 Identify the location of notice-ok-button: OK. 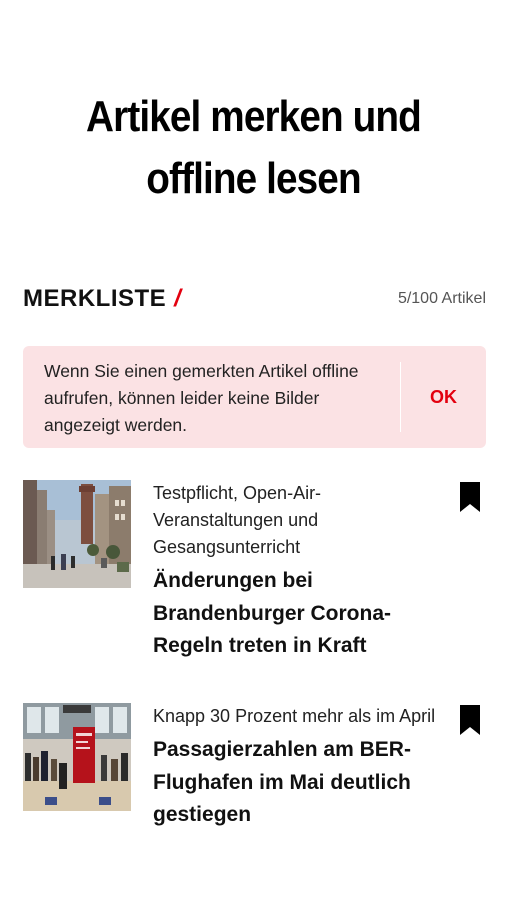
(443, 397).